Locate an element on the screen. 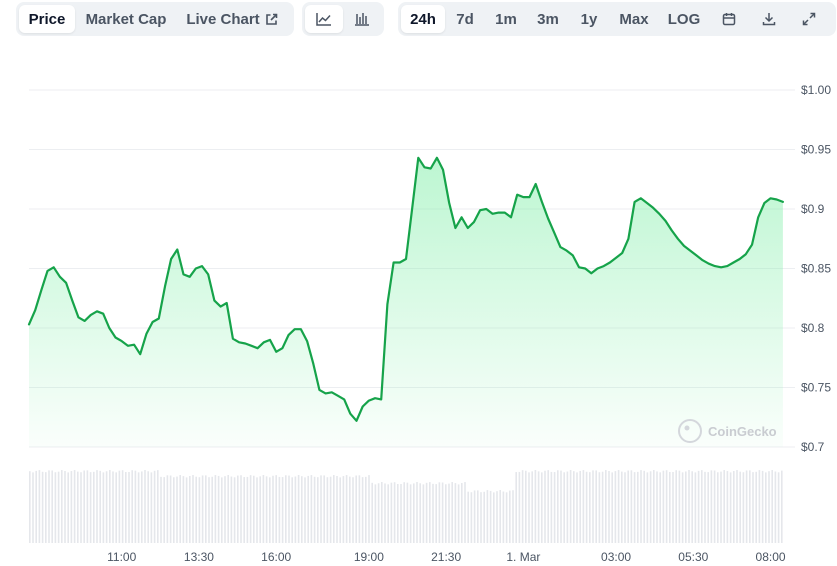 The height and width of the screenshot is (566, 837). y-tick-label: $0.95 is located at coordinates (816, 150).